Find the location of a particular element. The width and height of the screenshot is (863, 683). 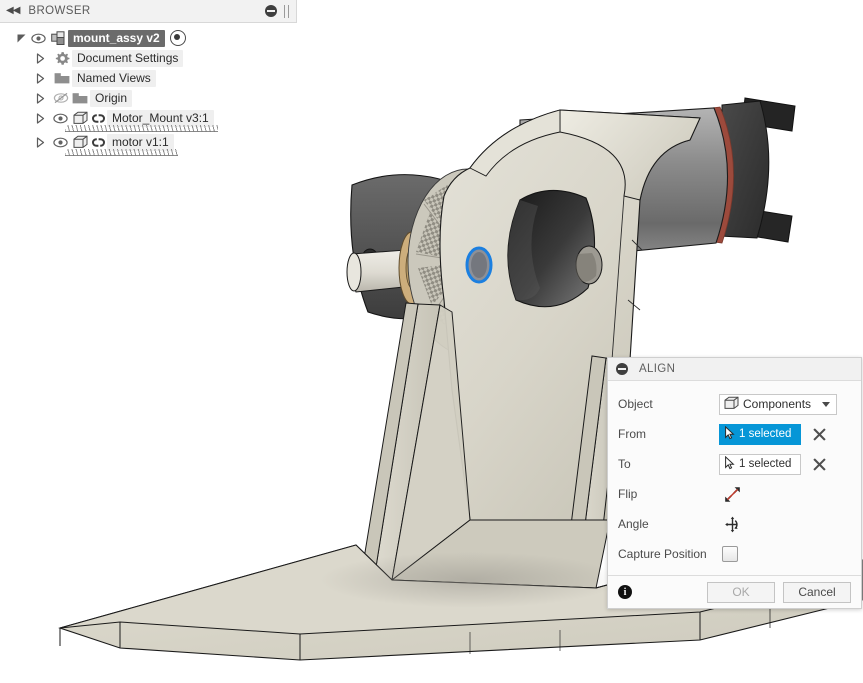

dialog-header: ALIGN is located at coordinates (734, 369).